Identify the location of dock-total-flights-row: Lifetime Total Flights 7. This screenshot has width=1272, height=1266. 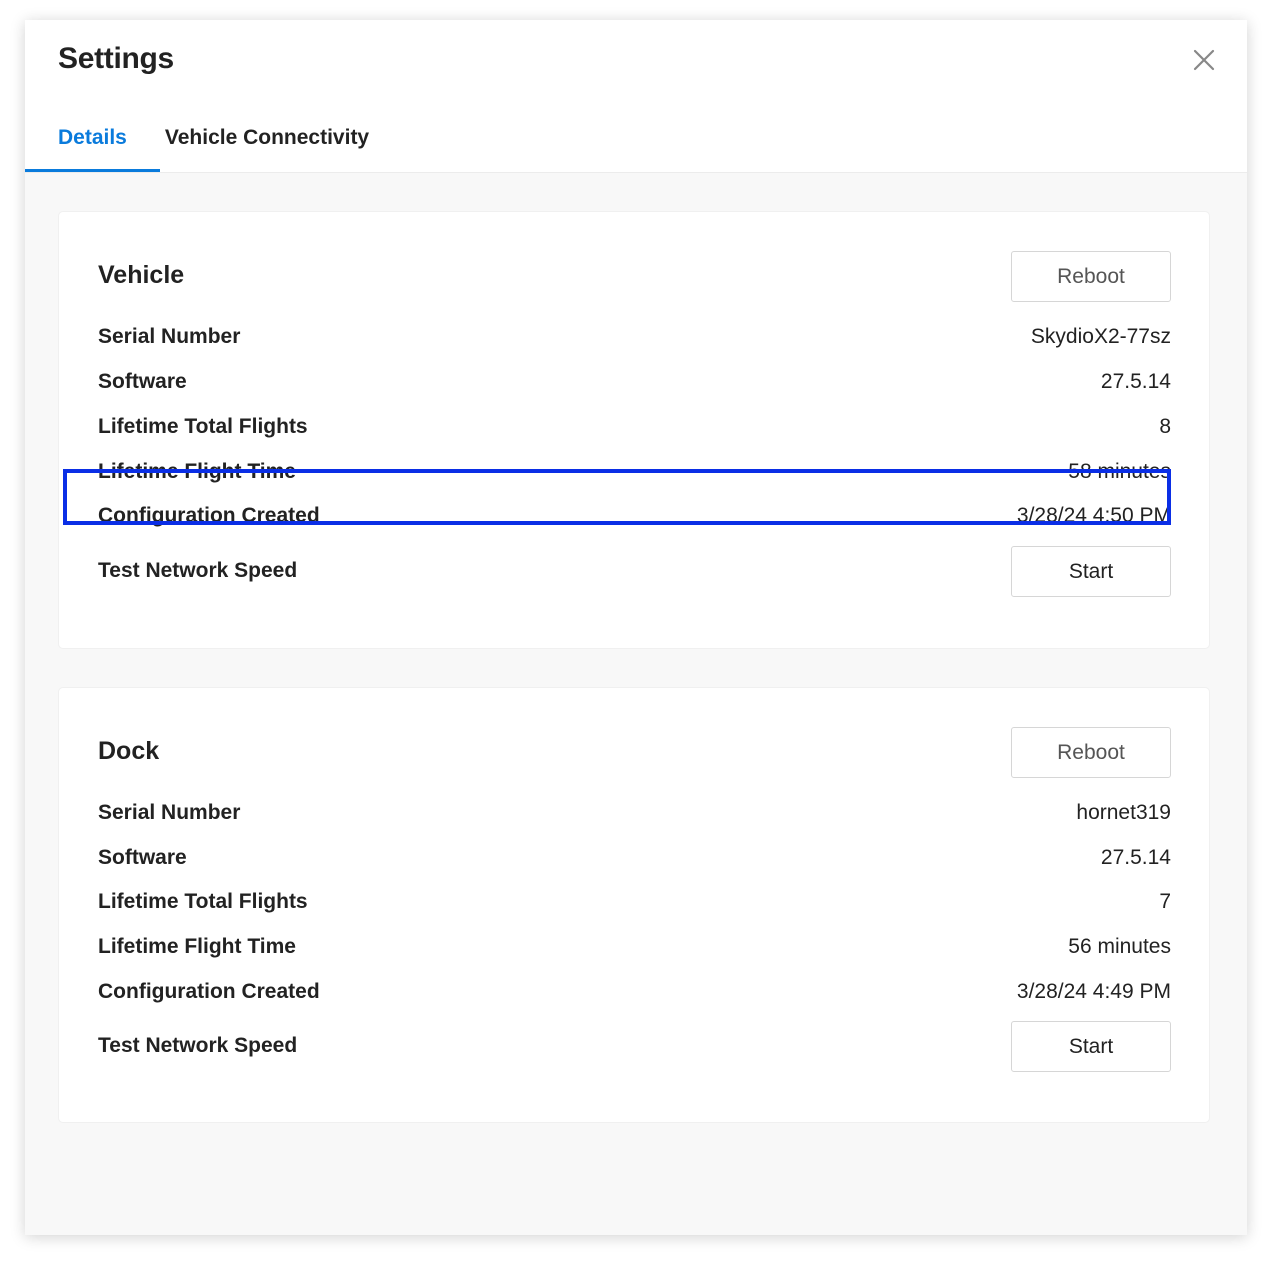
(634, 902).